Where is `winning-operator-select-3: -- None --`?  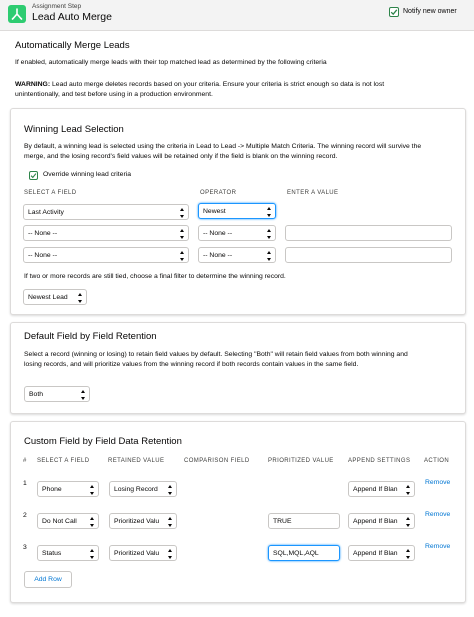 winning-operator-select-3: -- None -- is located at coordinates (237, 255).